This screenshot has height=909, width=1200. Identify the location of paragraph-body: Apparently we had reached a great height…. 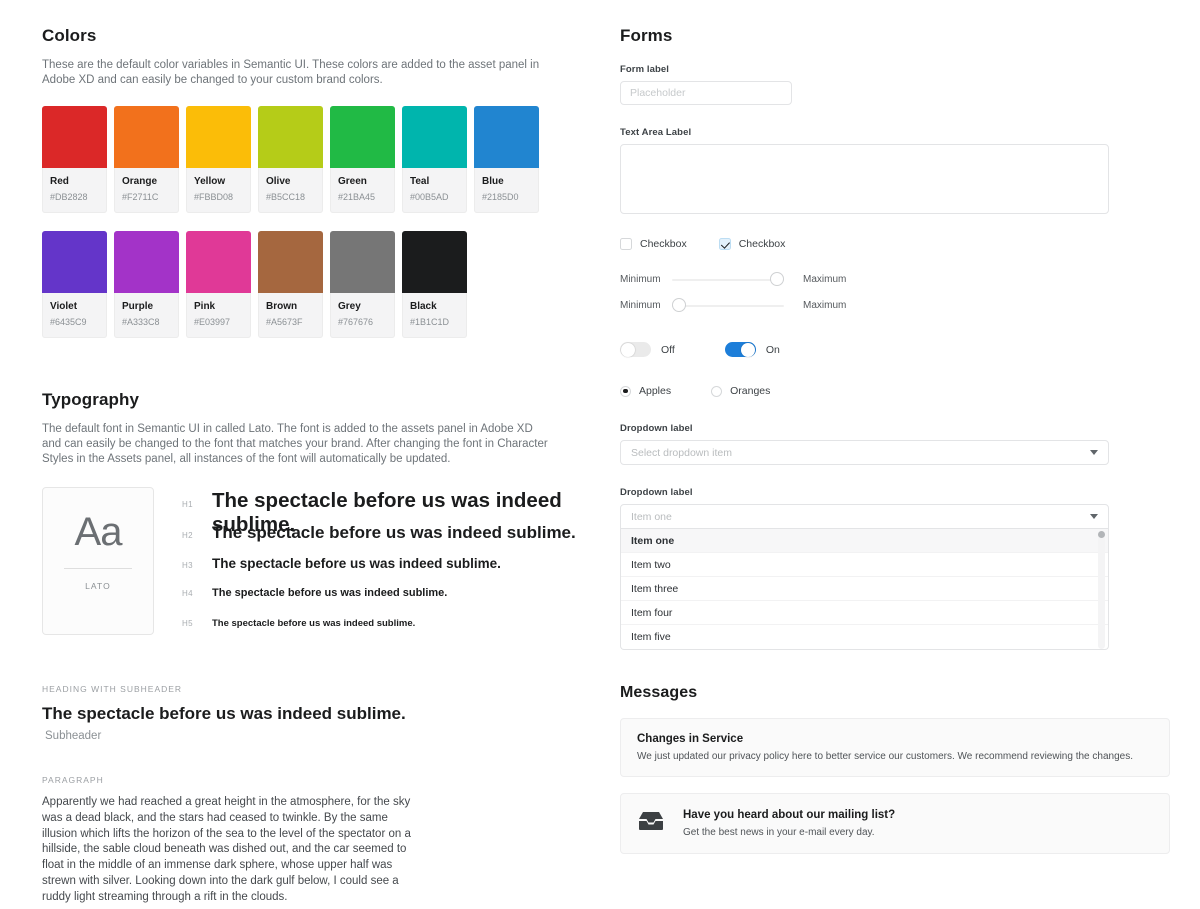
(226, 849).